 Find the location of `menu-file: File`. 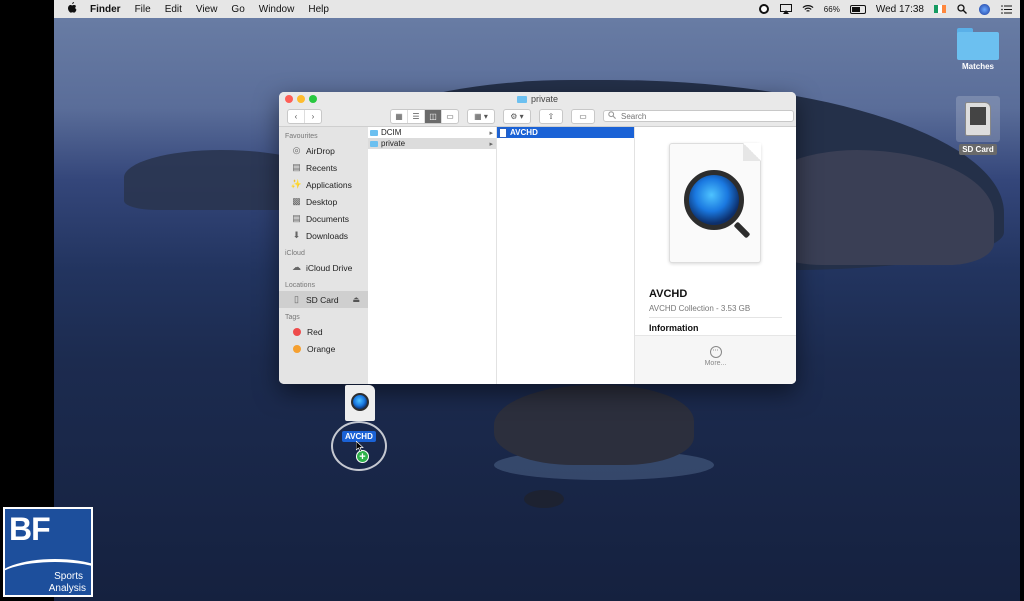

menu-file: File is located at coordinates (143, 9).